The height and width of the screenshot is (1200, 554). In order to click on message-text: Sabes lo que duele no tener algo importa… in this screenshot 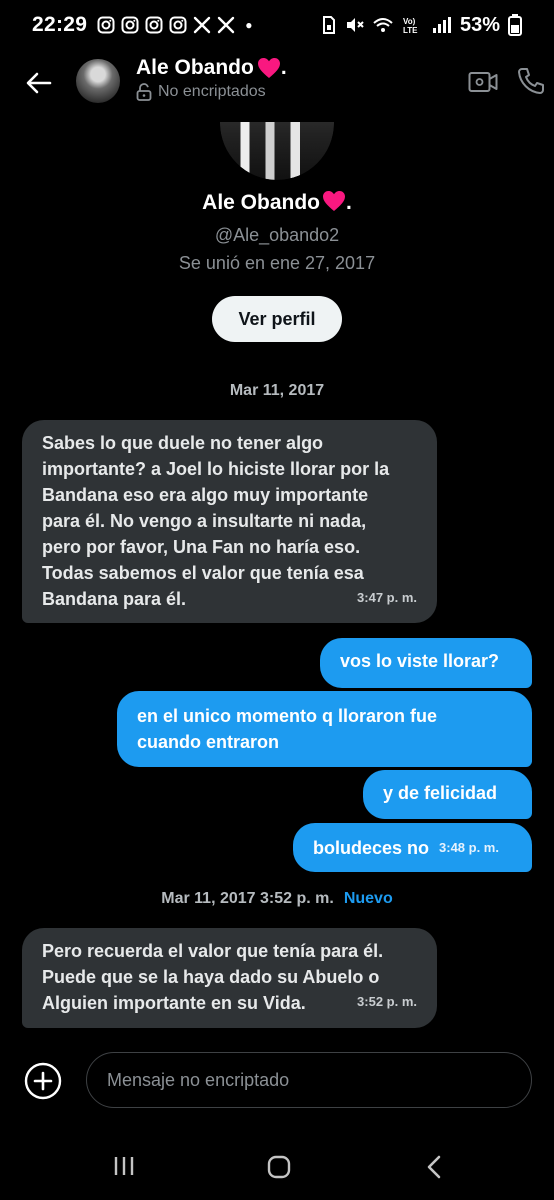, I will do `click(216, 521)`.